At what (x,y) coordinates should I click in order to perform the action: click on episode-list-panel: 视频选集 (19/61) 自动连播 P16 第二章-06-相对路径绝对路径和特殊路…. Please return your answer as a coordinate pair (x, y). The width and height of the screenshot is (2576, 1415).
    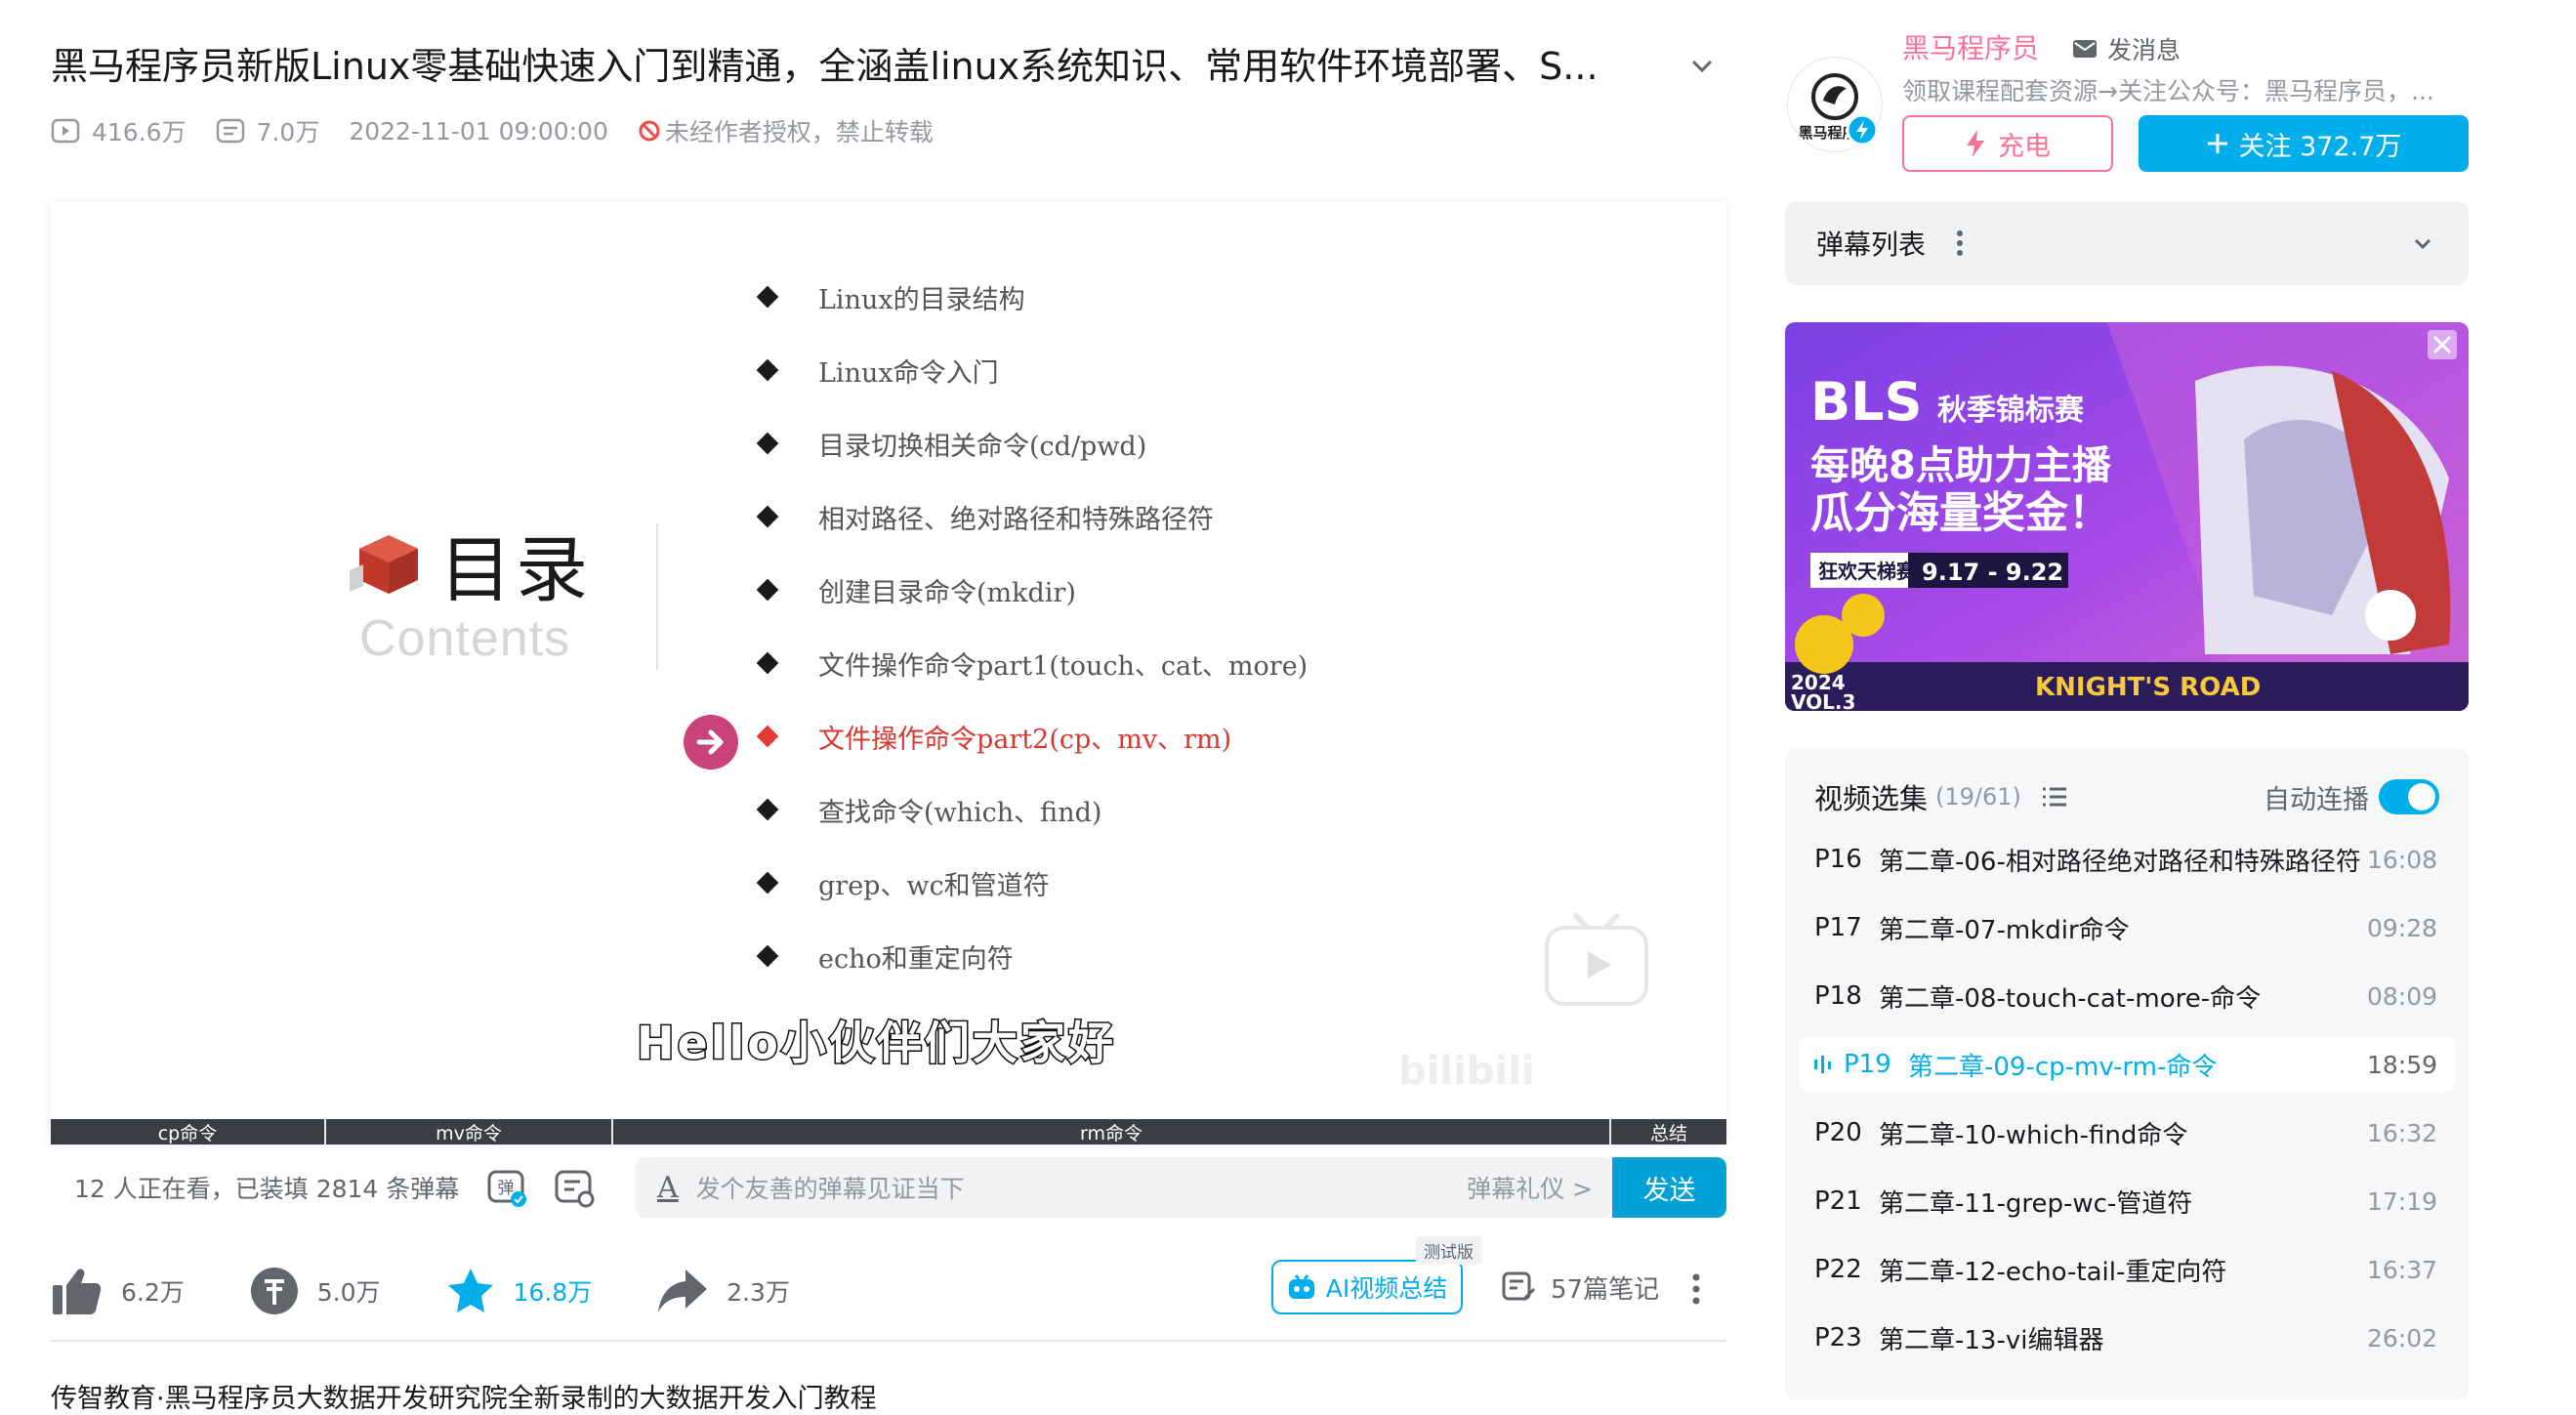
    Looking at the image, I should click on (2127, 1074).